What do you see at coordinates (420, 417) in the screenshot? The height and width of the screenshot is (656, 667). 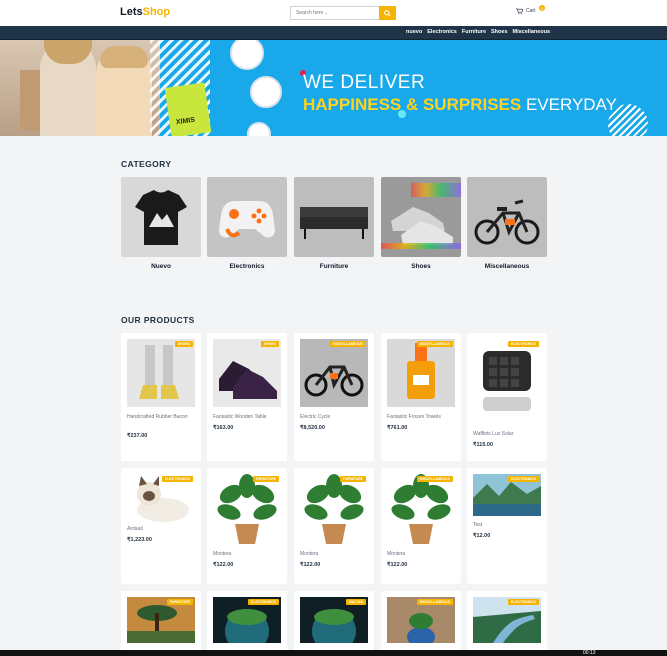 I see `product-name: Fantastic Frozen Towels` at bounding box center [420, 417].